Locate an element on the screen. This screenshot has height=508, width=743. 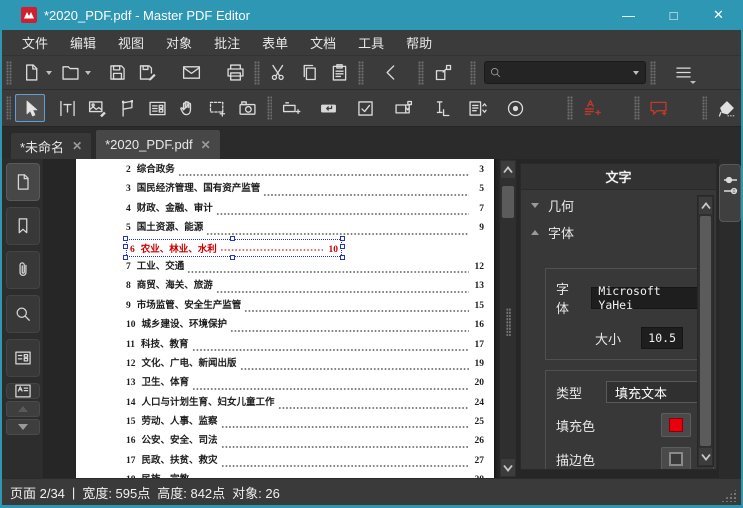
toc-row: 13 卫生、体育 20 is located at coordinates (305, 383).